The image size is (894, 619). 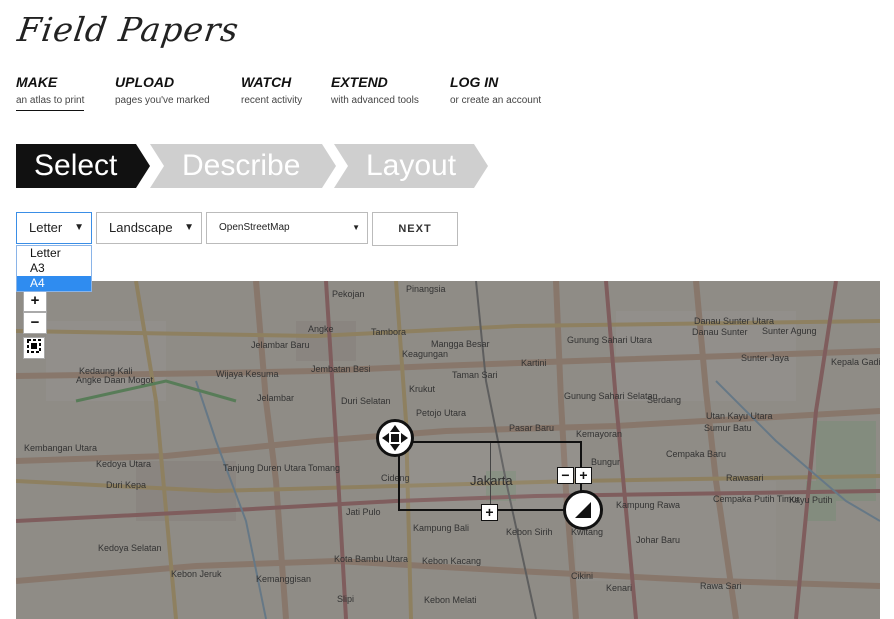 I want to click on nav-watch-title: WATCH, so click(x=266, y=82).